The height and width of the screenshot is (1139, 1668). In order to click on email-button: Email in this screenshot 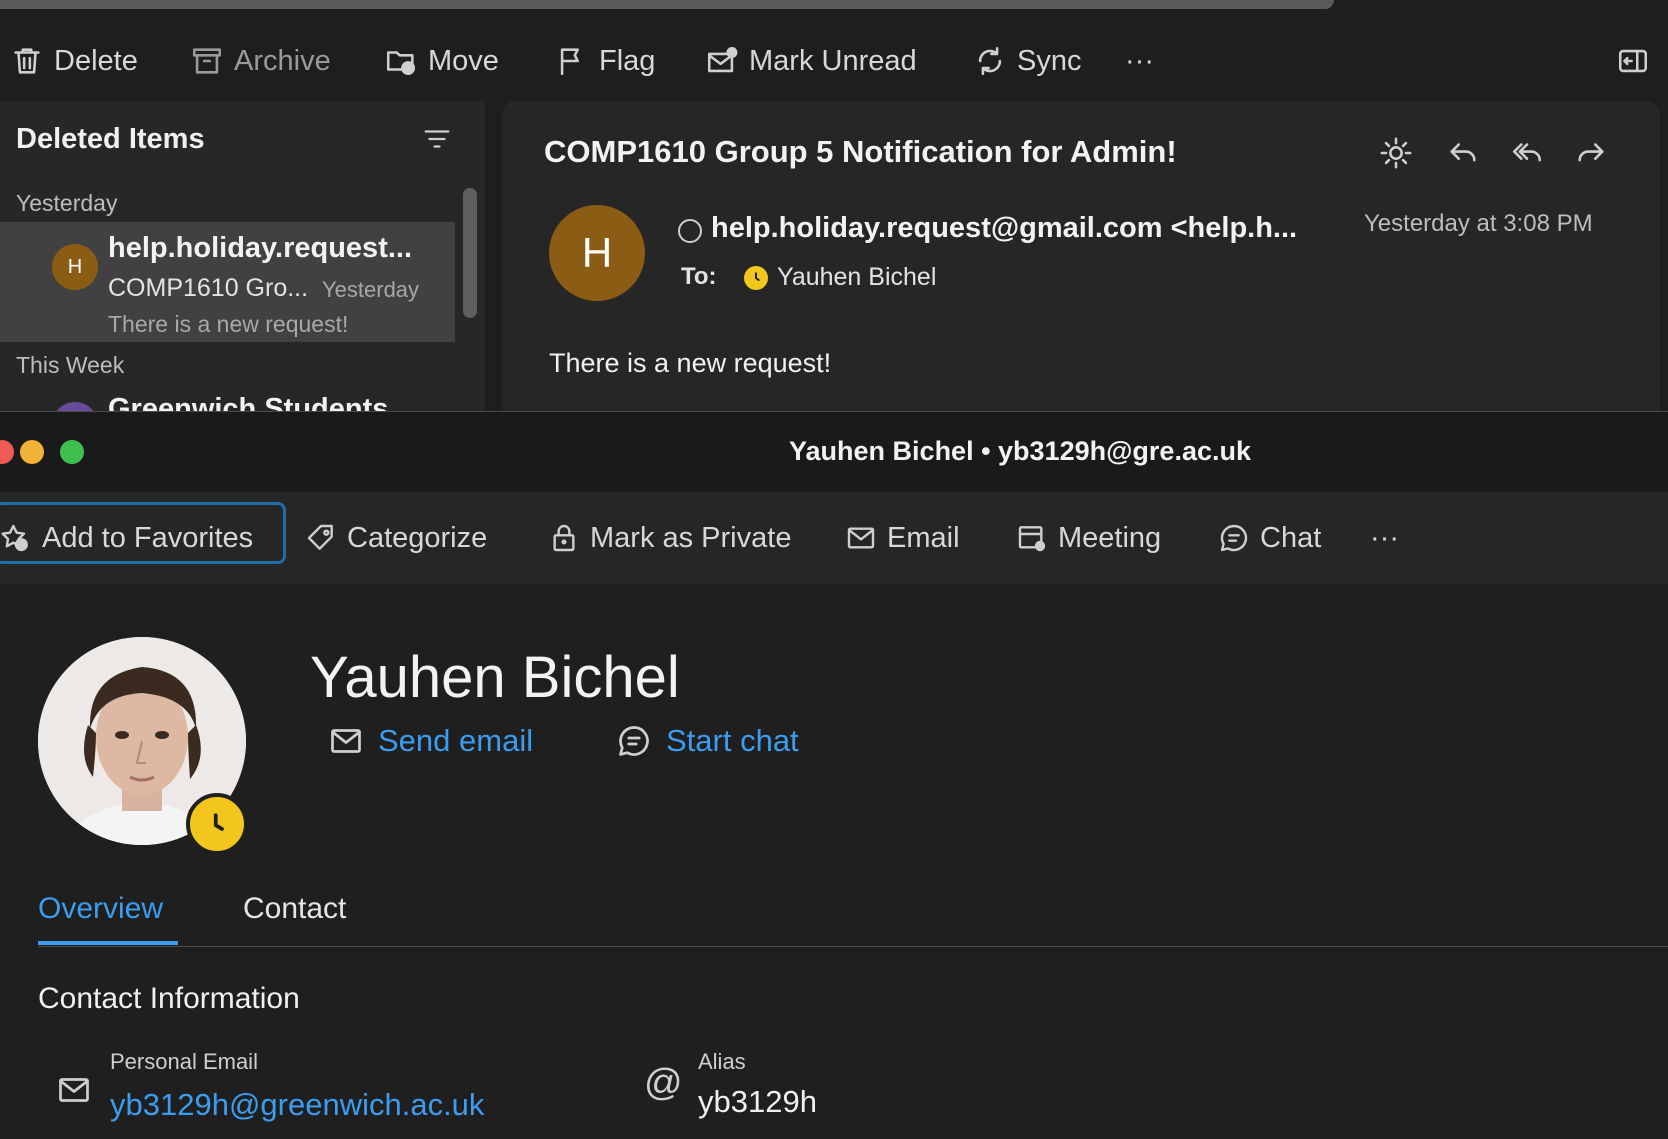, I will do `click(902, 538)`.